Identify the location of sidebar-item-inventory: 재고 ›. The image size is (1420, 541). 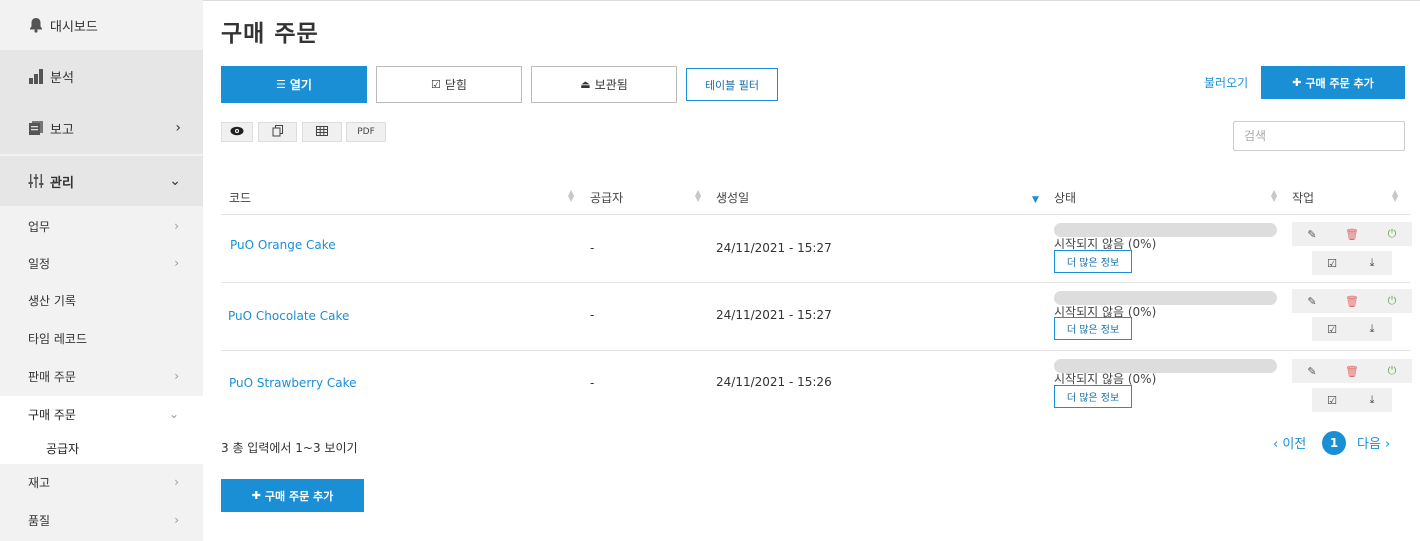
(101, 482).